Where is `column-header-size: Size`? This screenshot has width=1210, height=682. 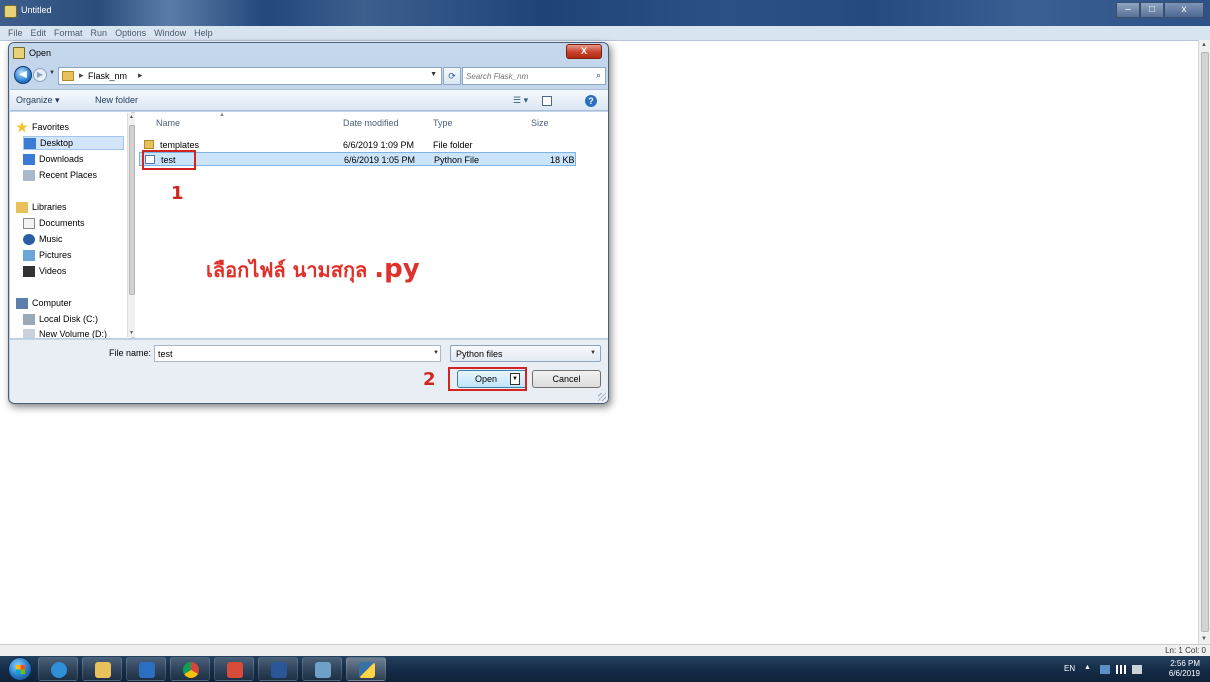
column-header-size: Size is located at coordinates (540, 123).